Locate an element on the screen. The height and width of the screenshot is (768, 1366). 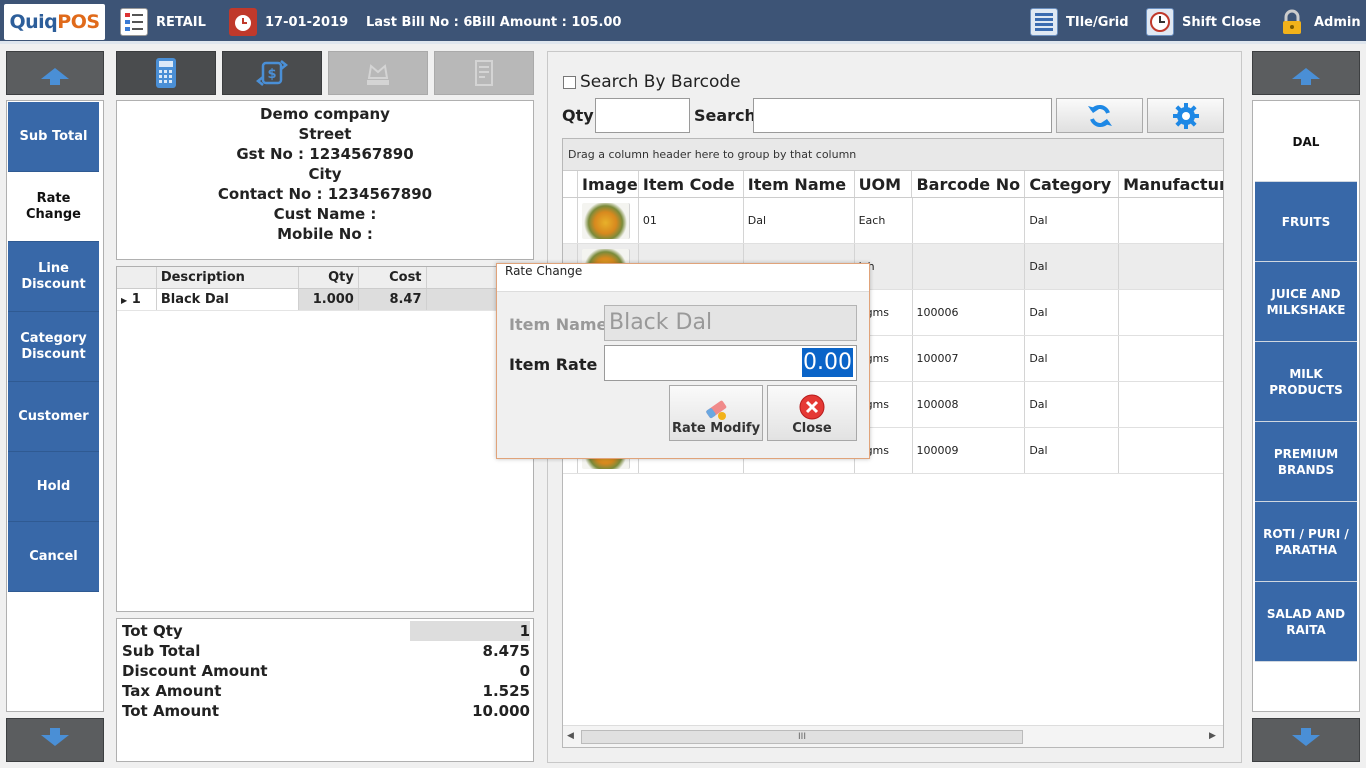
horizontal-scrollbar: ◀ III ▶ is located at coordinates (893, 736).